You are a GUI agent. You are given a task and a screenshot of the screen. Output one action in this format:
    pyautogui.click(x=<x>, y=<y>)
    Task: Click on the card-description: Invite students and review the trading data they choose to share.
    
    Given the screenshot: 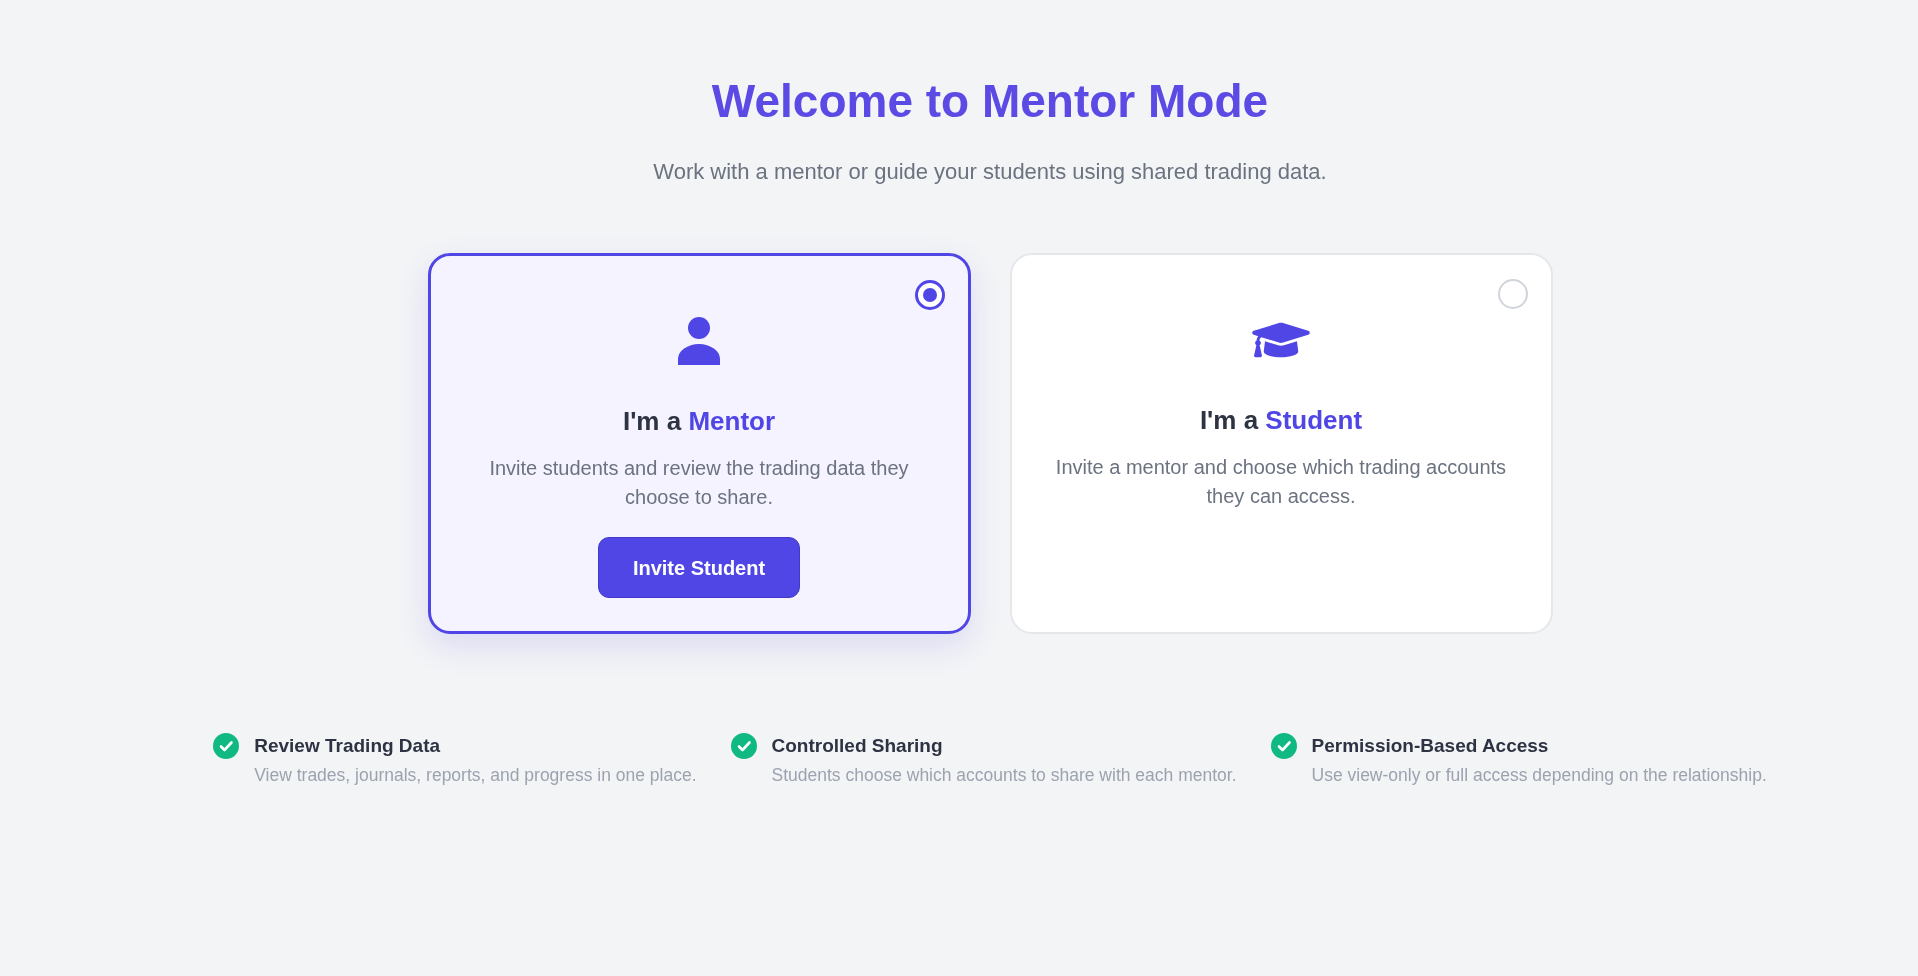 What is the action you would take?
    pyautogui.click(x=699, y=483)
    